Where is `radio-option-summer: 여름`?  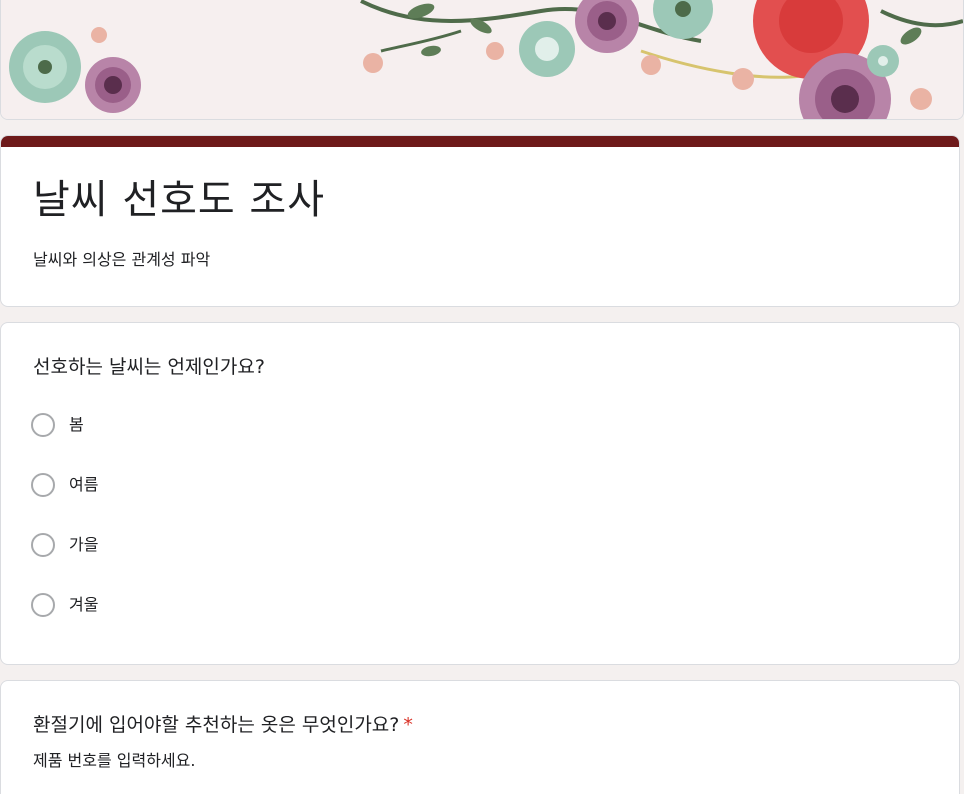
radio-option-summer: 여름 is located at coordinates (64, 485).